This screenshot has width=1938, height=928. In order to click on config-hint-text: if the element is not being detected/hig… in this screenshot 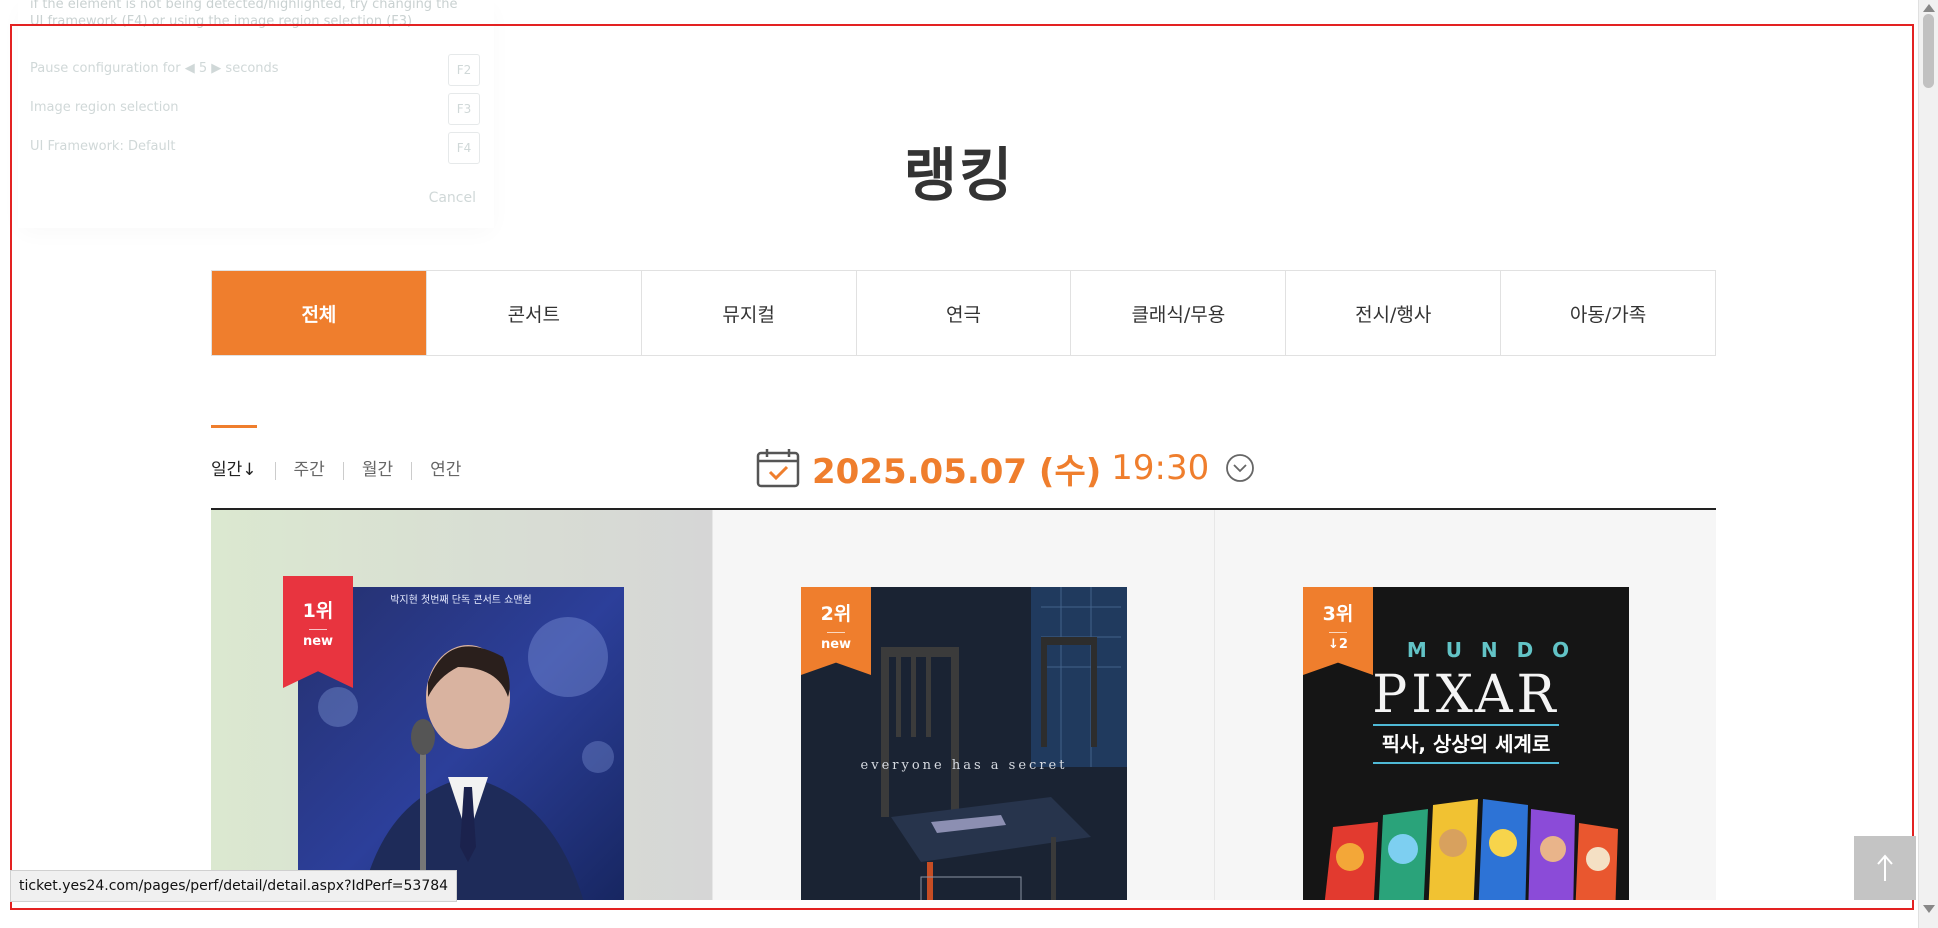, I will do `click(244, 14)`.